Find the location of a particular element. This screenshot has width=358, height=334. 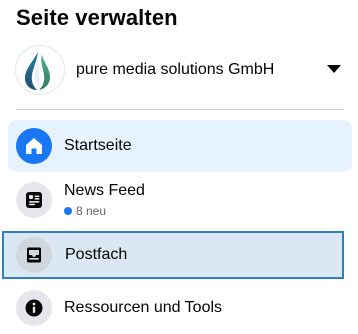

water-drop-logo-icon is located at coordinates (40, 70).